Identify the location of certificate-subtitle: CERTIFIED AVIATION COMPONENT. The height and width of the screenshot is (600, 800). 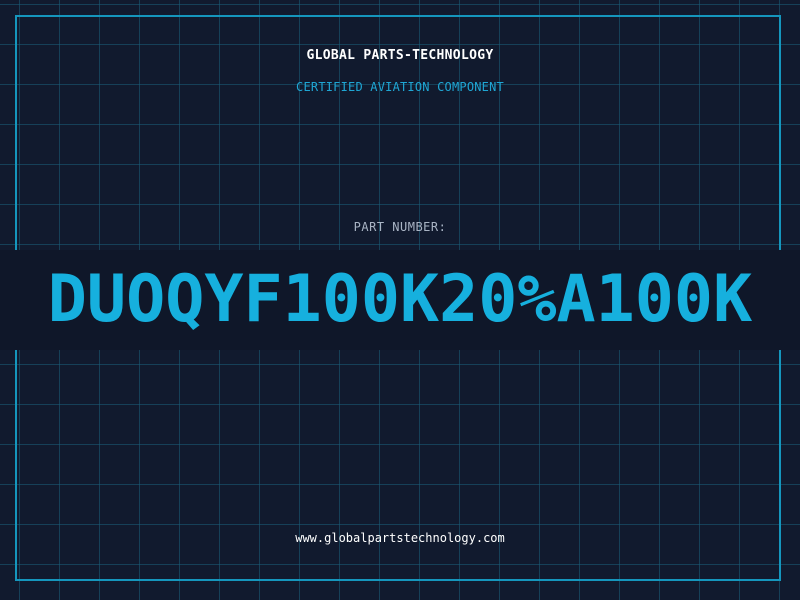
(400, 87).